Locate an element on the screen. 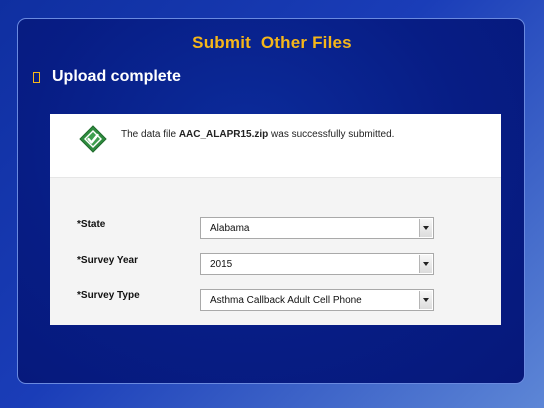 The width and height of the screenshot is (544, 408). bullet-text: Upload complete is located at coordinates (116, 76).